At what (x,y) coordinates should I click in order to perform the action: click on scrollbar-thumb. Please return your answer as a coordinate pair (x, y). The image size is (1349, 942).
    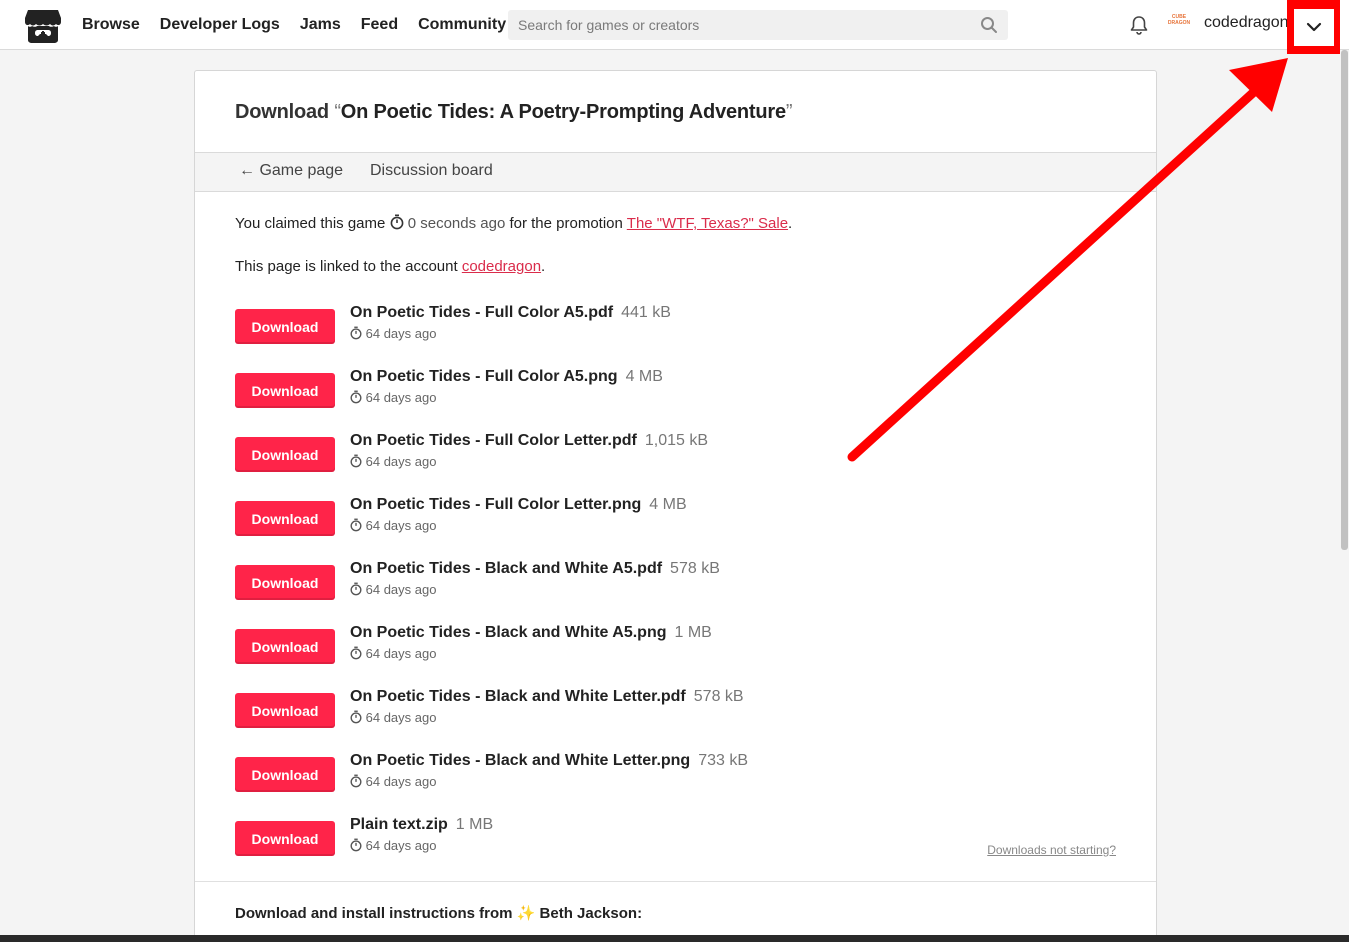
    Looking at the image, I should click on (1344, 300).